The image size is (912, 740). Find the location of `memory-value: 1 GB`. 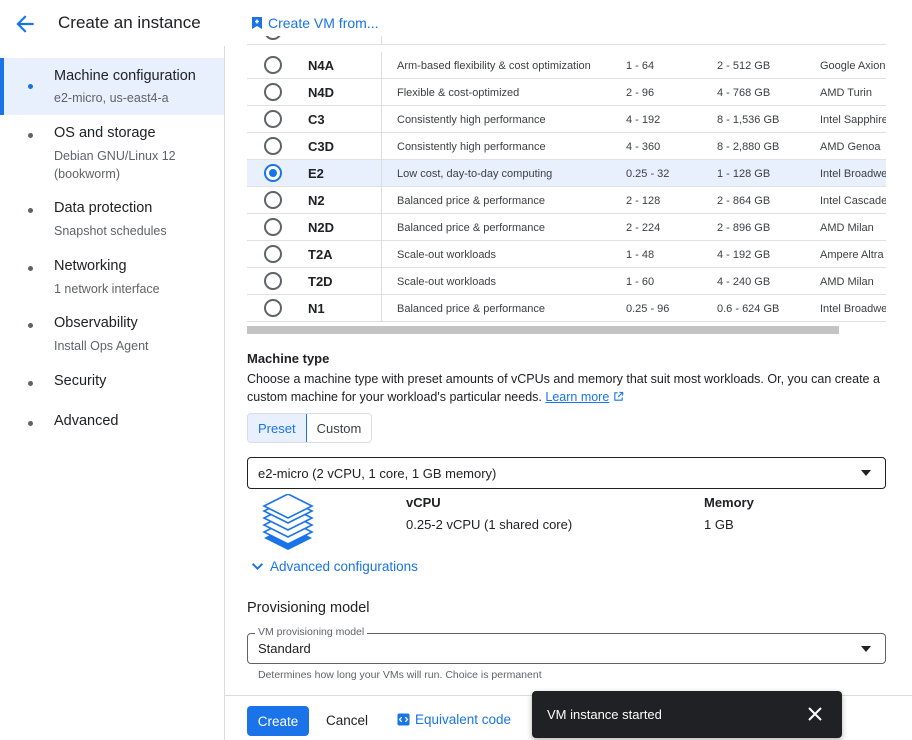

memory-value: 1 GB is located at coordinates (719, 524).